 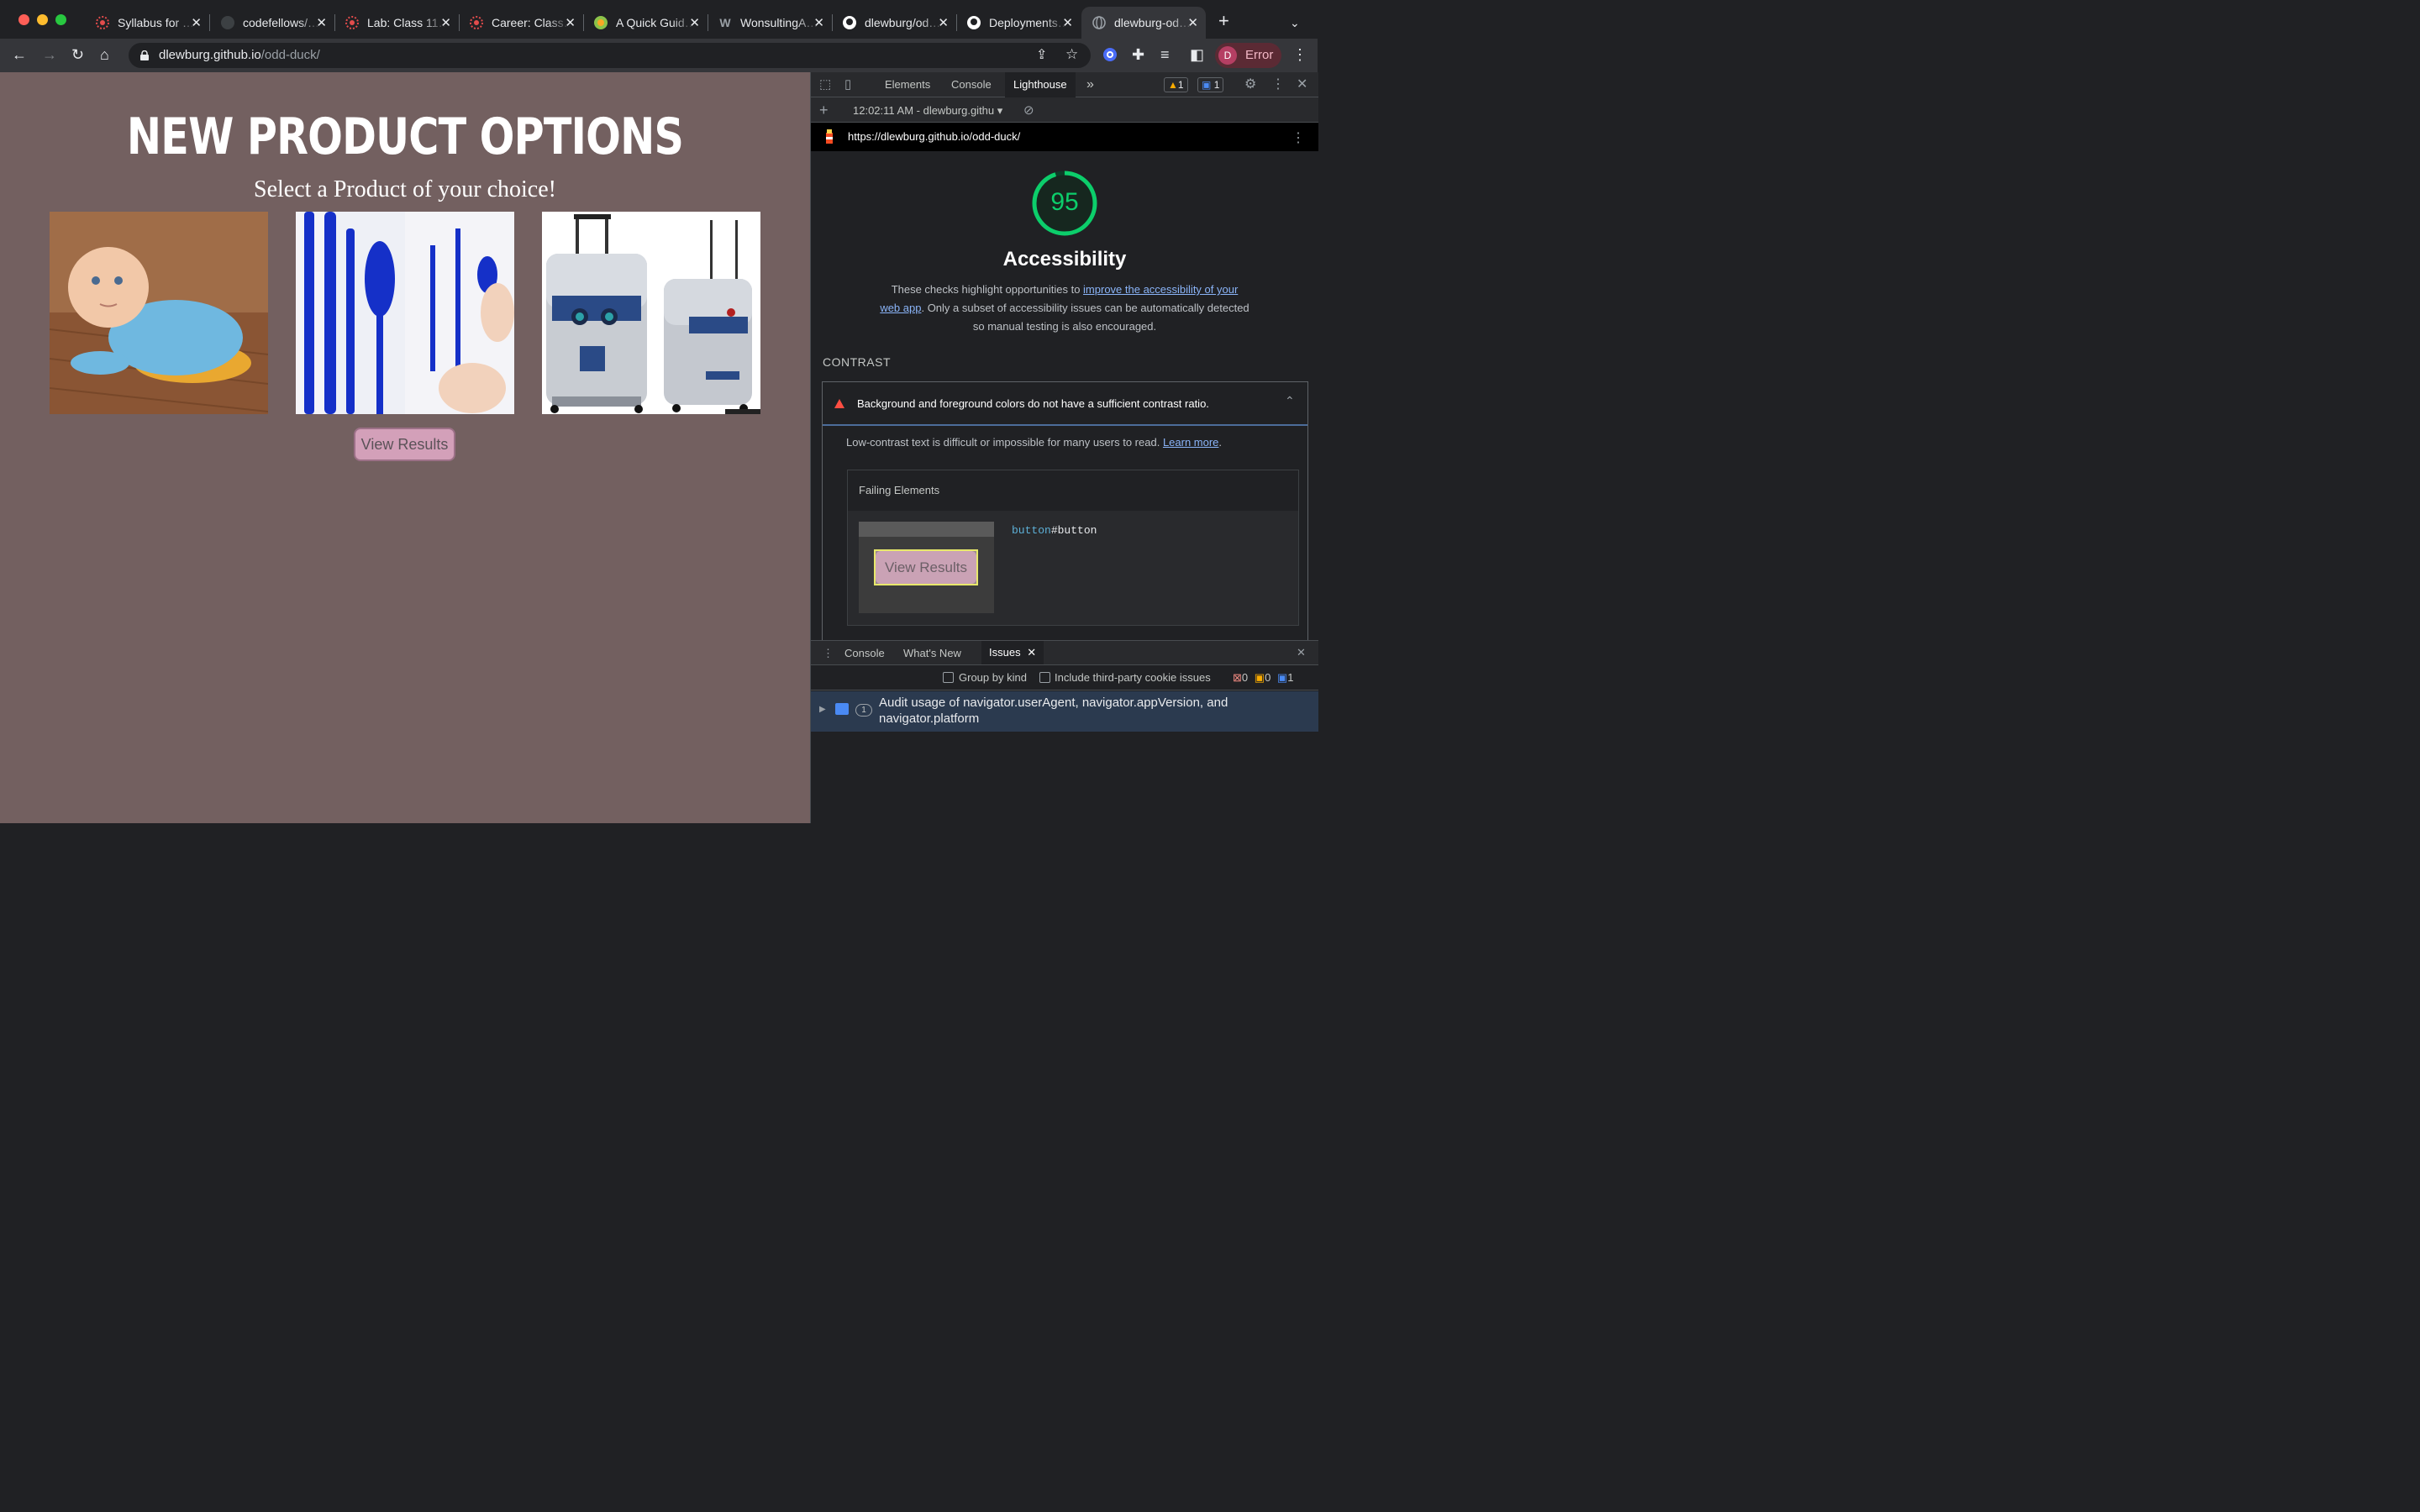 What do you see at coordinates (1224, 21) in the screenshot?
I see `new-tab-icon: +` at bounding box center [1224, 21].